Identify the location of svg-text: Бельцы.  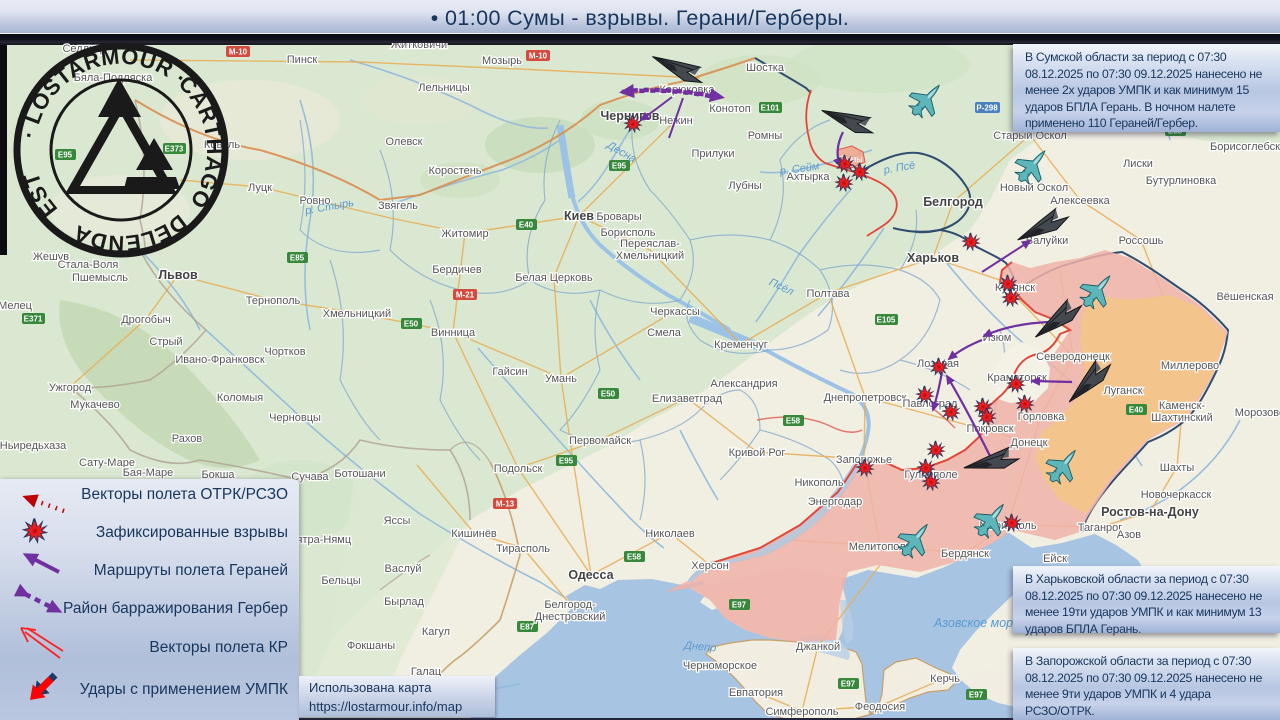
(340, 581).